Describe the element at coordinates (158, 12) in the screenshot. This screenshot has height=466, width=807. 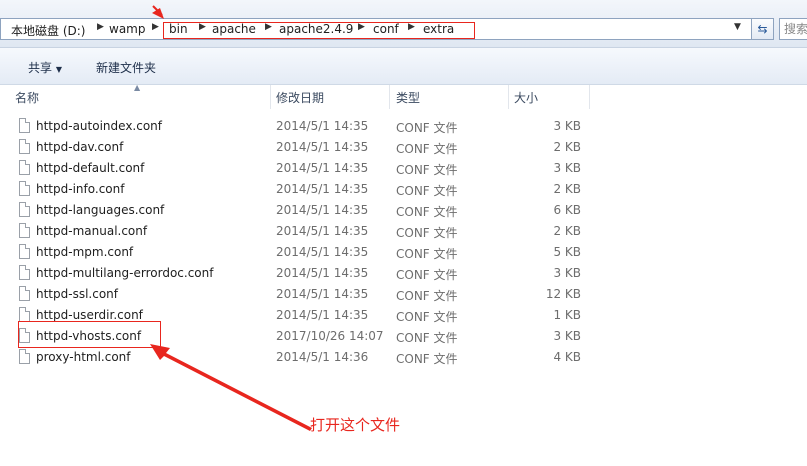
I see `arrow-down-icon` at that location.